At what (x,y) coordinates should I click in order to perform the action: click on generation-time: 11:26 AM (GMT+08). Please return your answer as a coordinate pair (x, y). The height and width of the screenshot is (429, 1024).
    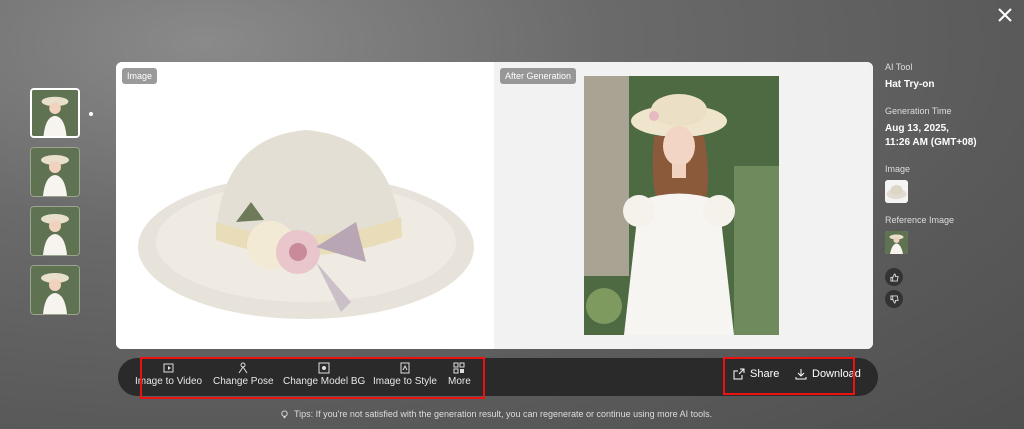
    Looking at the image, I should click on (931, 142).